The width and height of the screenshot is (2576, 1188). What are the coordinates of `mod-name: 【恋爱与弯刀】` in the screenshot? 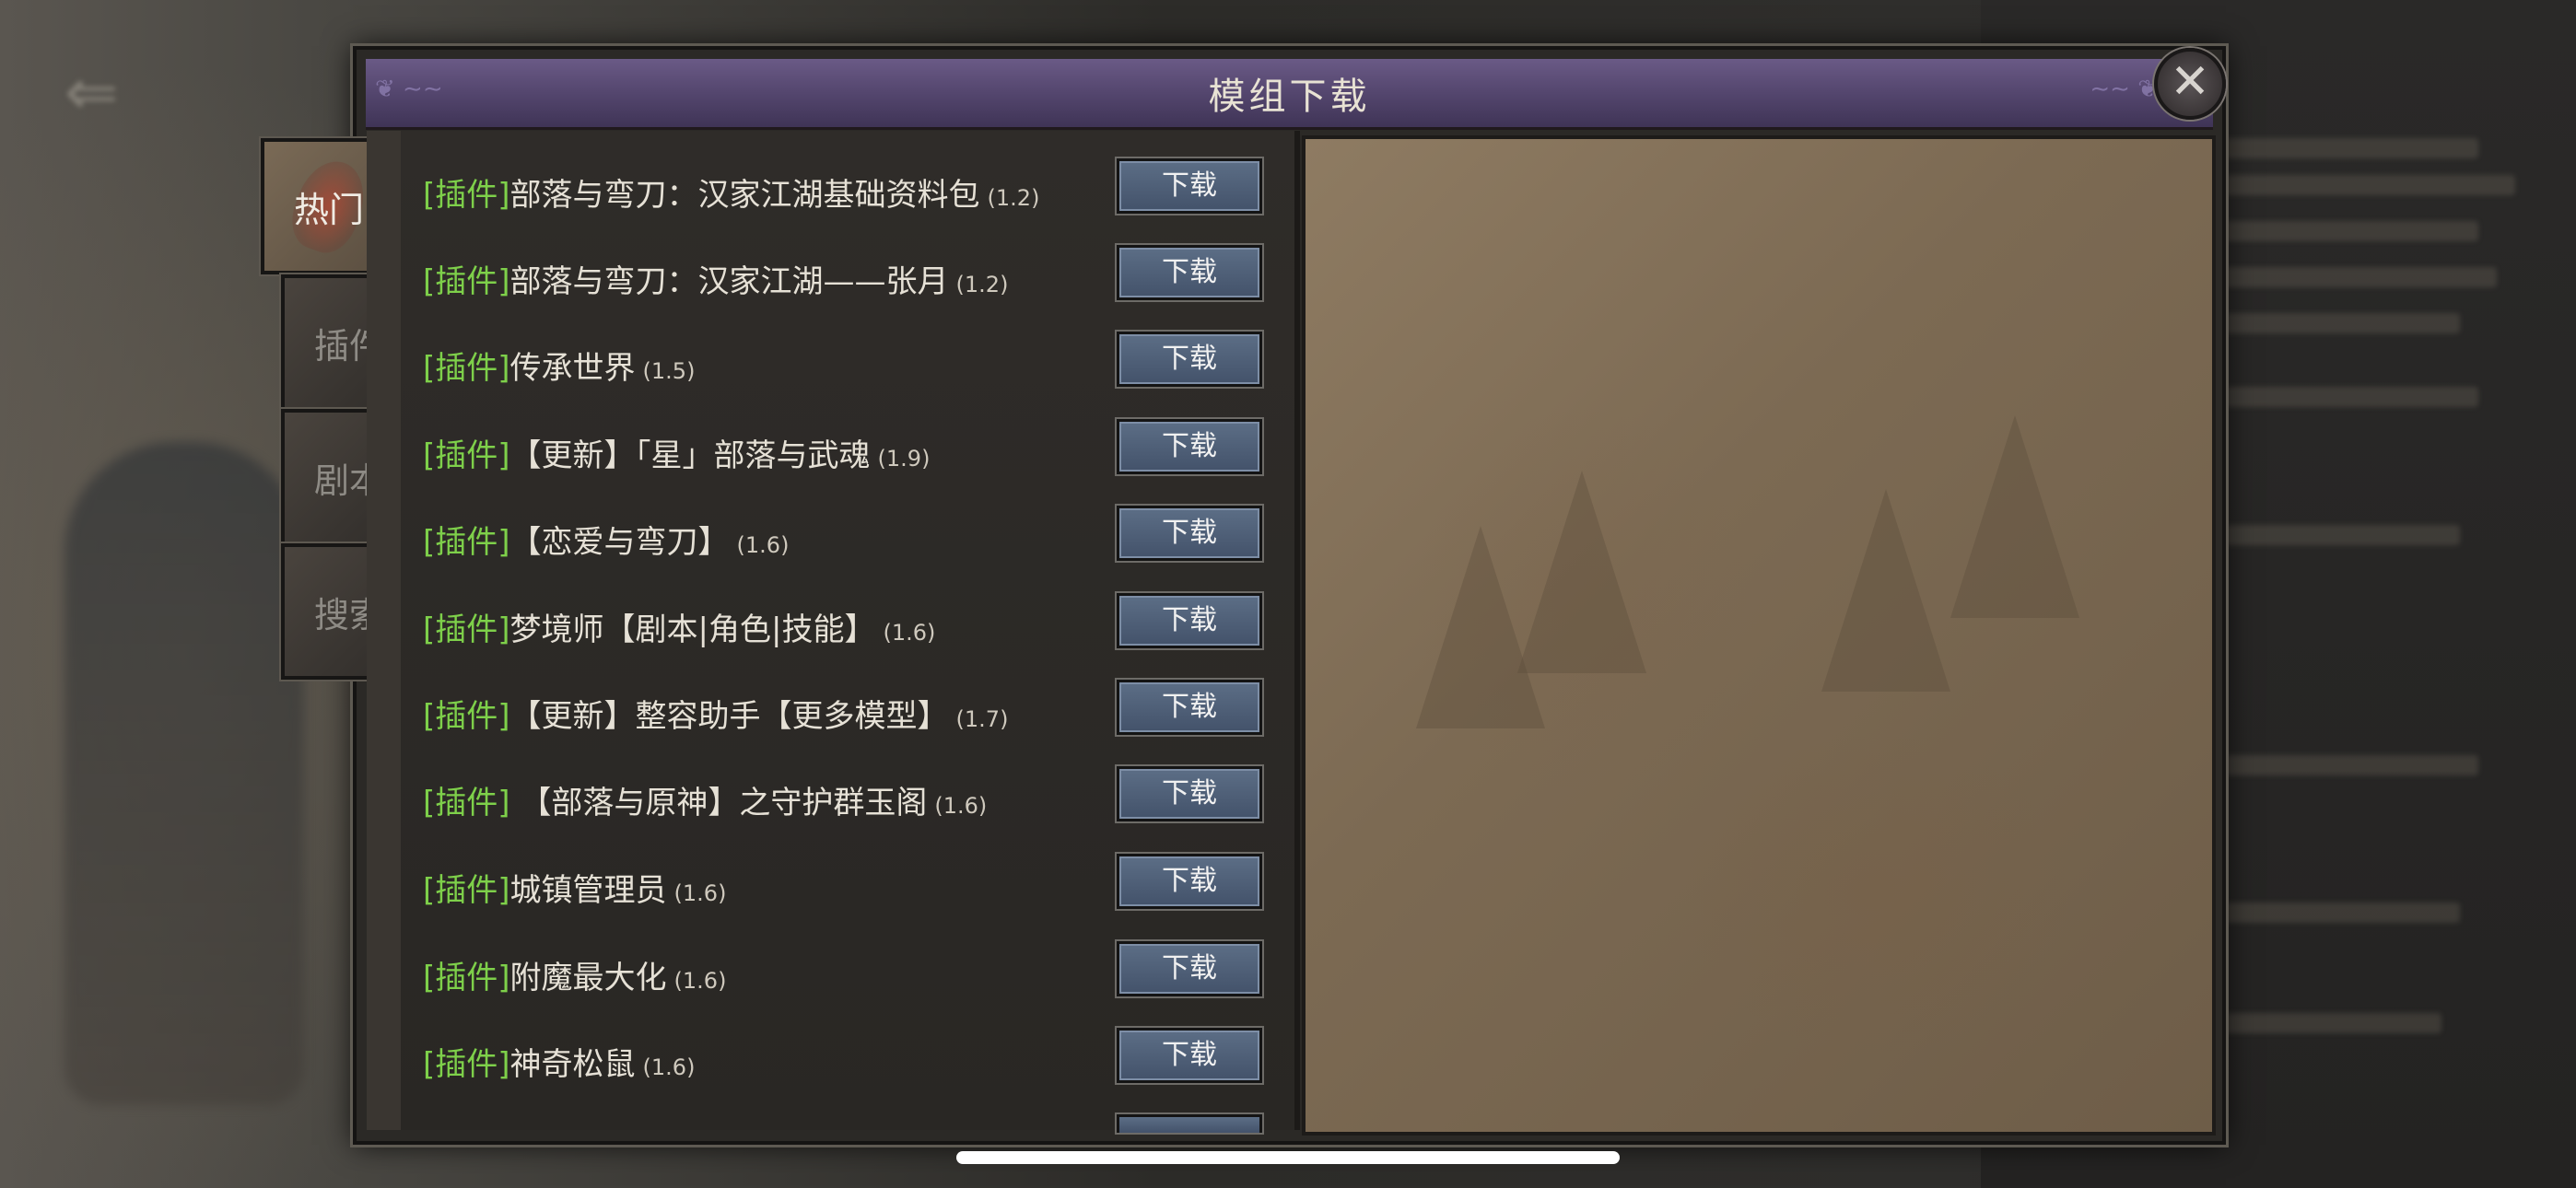 It's located at (619, 542).